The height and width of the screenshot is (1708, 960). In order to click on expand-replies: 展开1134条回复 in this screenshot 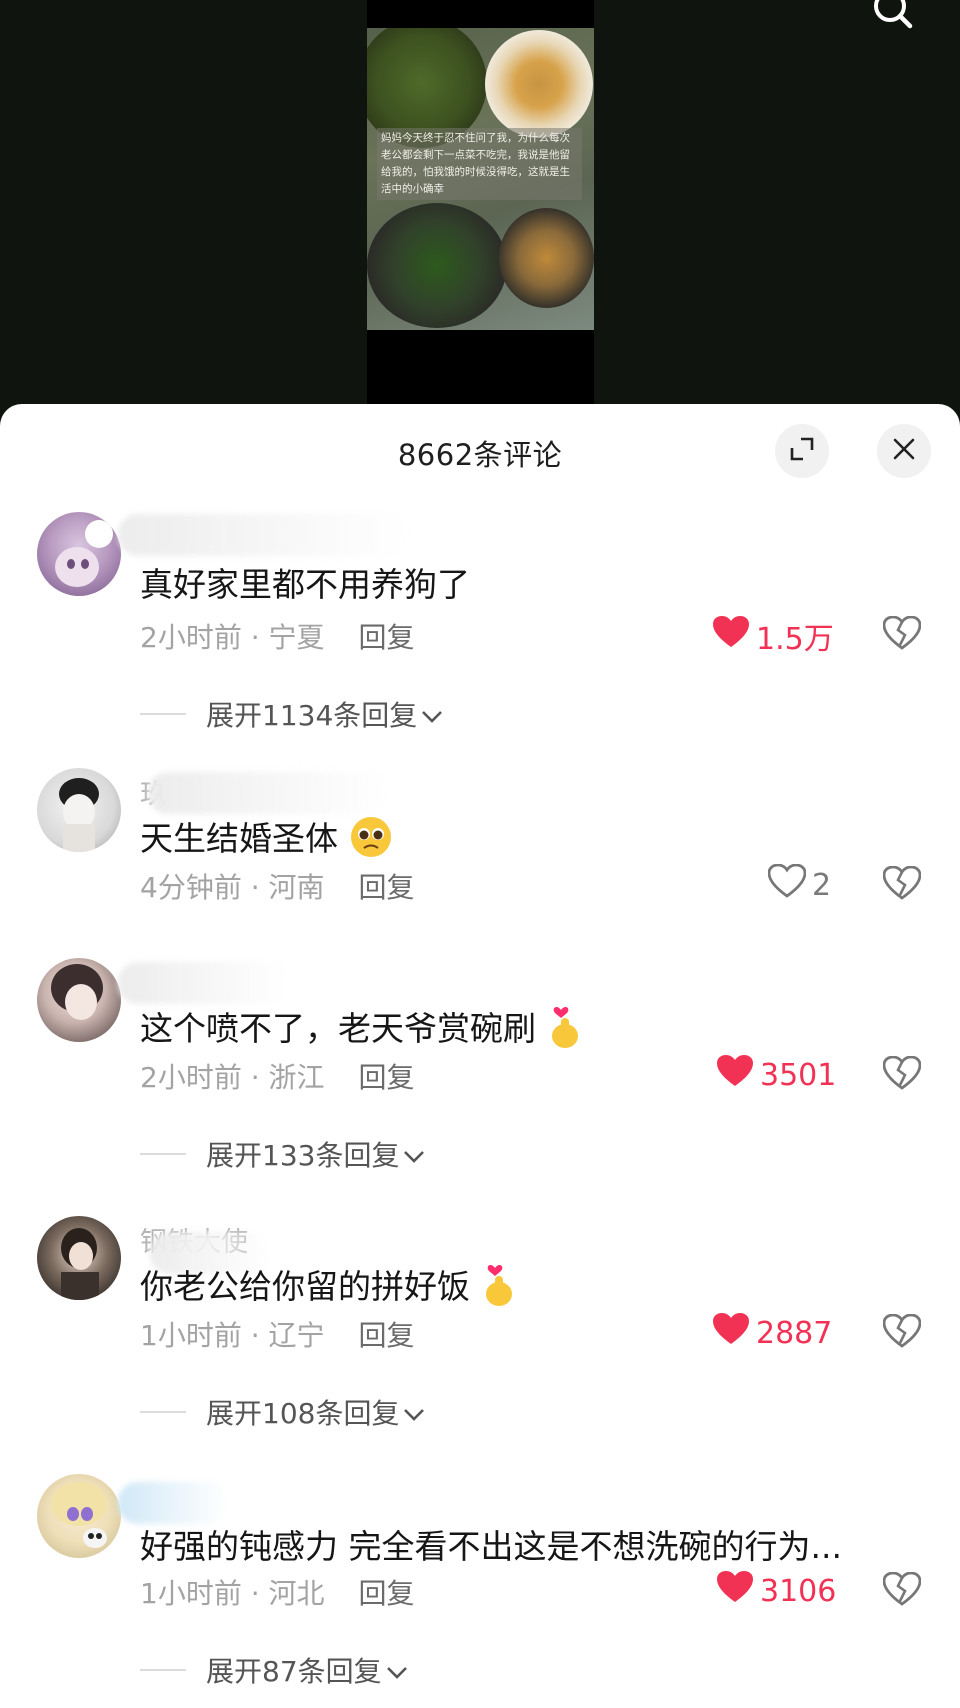, I will do `click(291, 714)`.